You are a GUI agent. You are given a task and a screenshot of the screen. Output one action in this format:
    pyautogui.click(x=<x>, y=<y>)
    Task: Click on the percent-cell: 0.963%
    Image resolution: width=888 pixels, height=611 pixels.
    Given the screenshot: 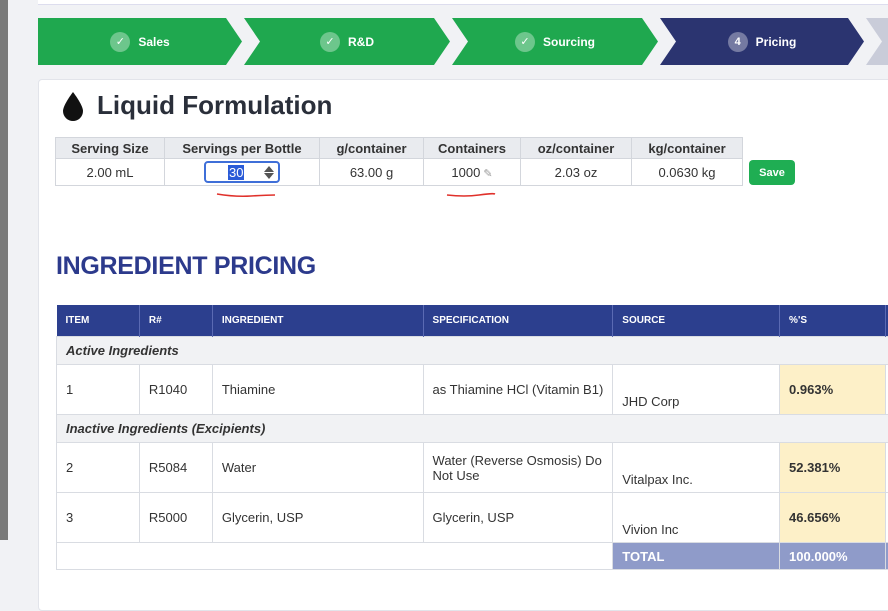 What is the action you would take?
    pyautogui.click(x=833, y=390)
    